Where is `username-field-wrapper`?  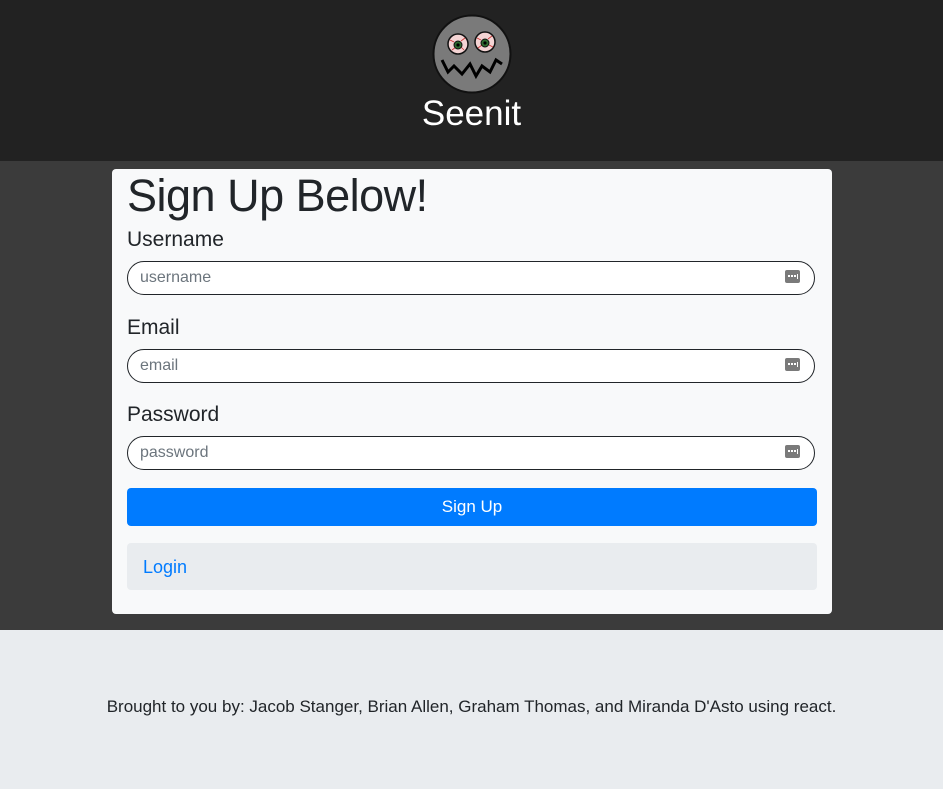 username-field-wrapper is located at coordinates (471, 278).